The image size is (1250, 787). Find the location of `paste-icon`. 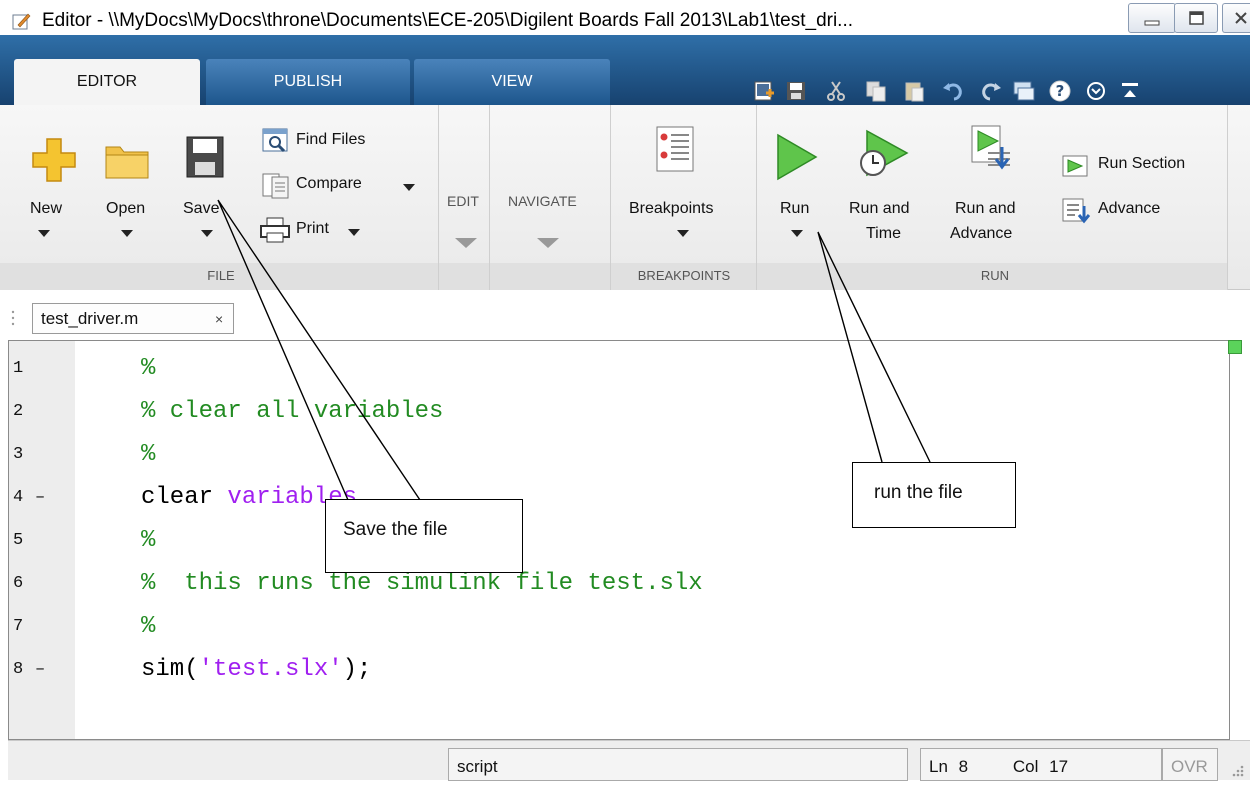

paste-icon is located at coordinates (914, 91).